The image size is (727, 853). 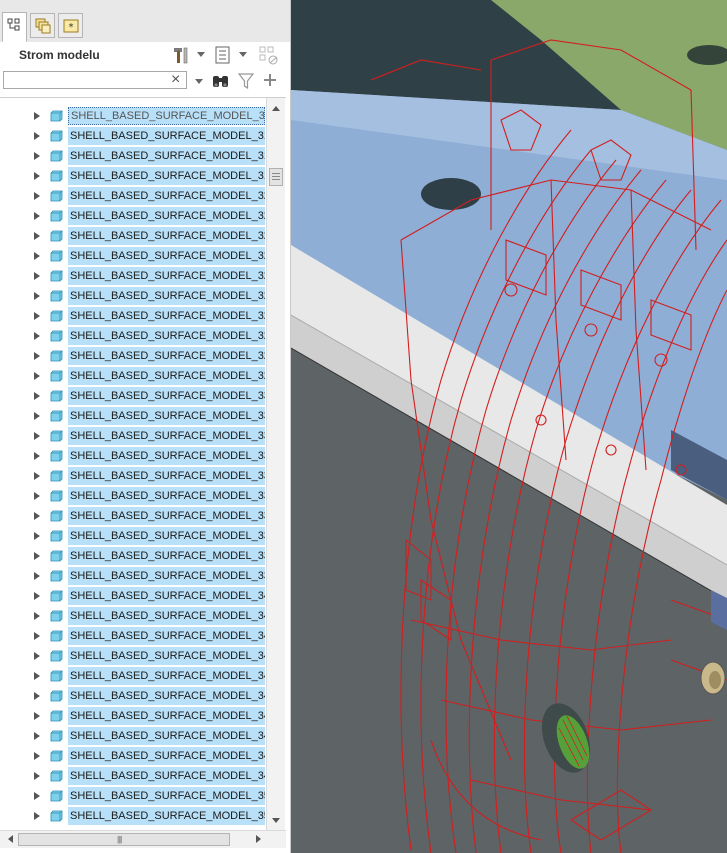 I want to click on filter-icon, so click(x=246, y=81).